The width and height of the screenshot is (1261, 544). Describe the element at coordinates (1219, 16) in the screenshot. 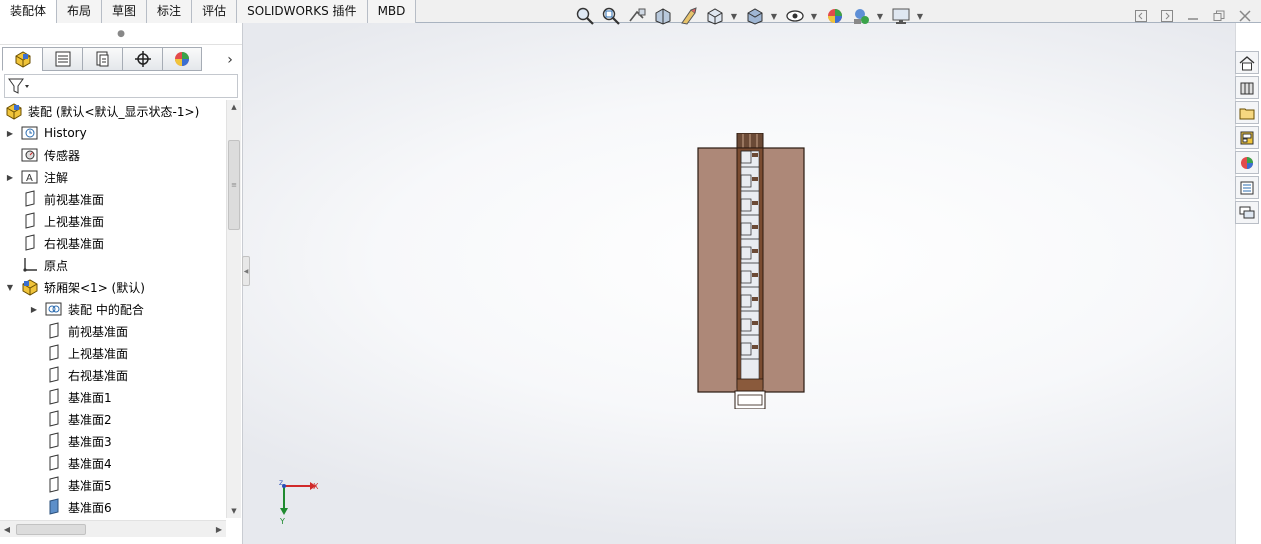

I see `restore-icon` at that location.